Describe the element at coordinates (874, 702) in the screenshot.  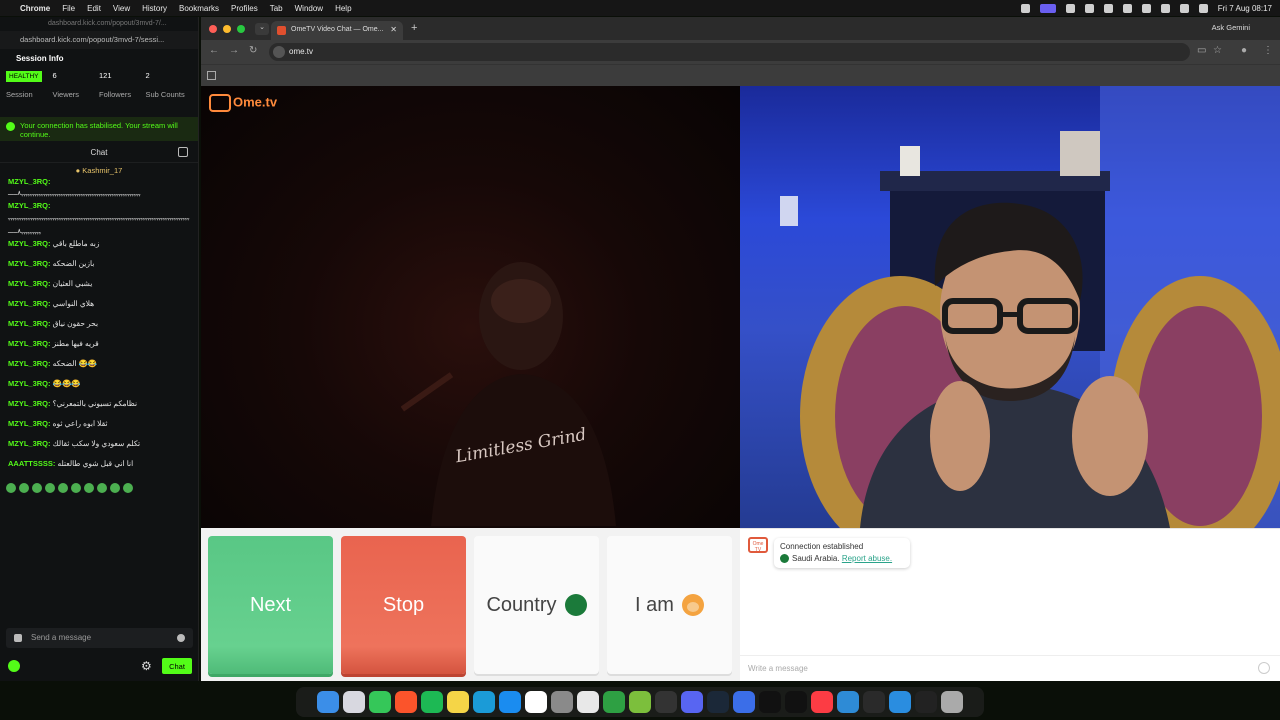
I see `davinci-icon` at that location.